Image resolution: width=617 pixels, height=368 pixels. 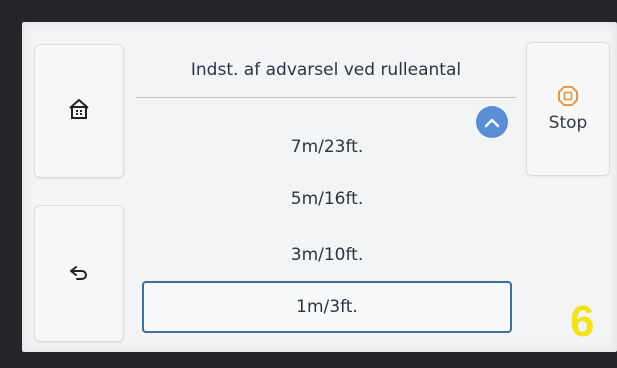 I want to click on option-1m-selected: 1m/3ft., so click(x=327, y=307).